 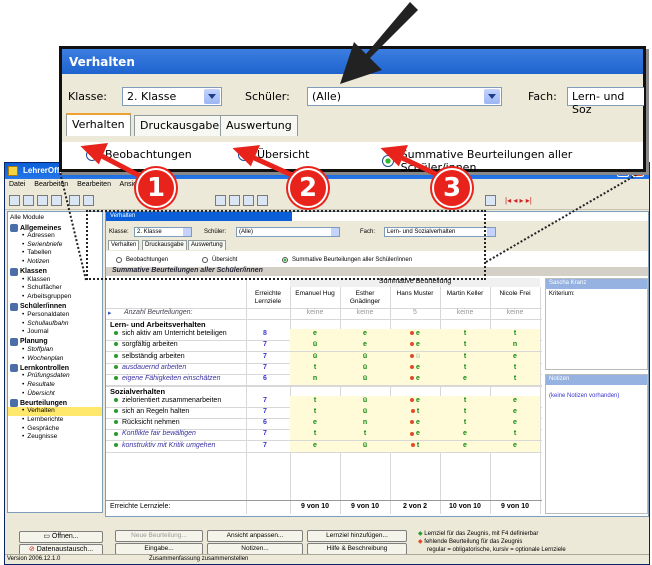 What do you see at coordinates (308, 188) in the screenshot?
I see `callout-2: 2` at bounding box center [308, 188].